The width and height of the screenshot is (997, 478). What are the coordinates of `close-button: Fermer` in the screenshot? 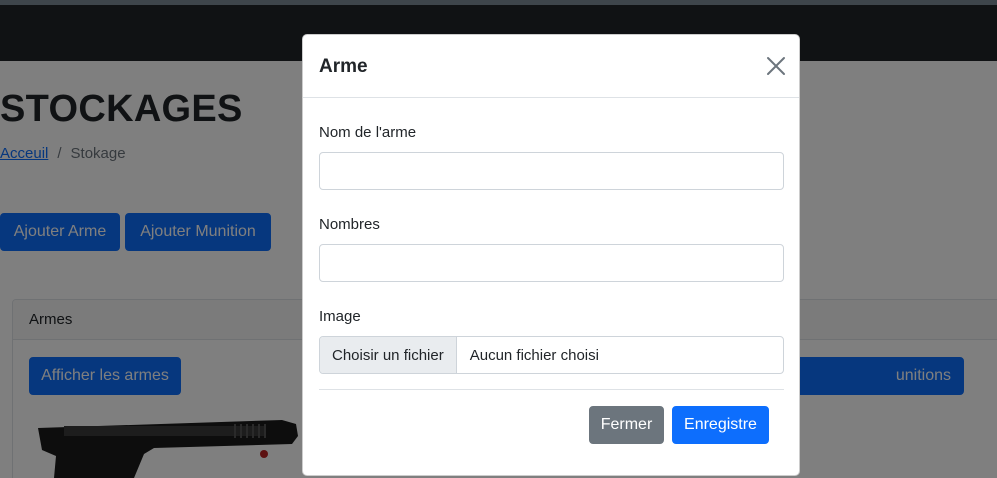 It's located at (626, 425).